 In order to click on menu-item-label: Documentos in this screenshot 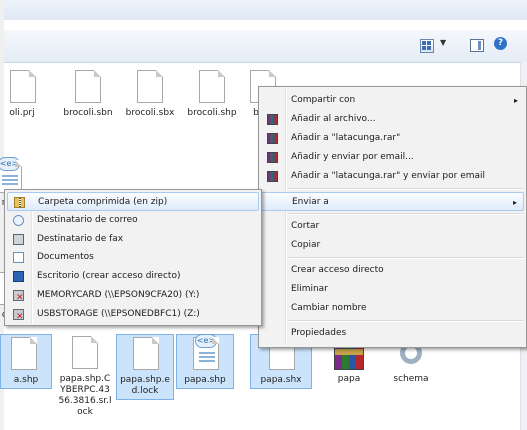, I will do `click(65, 257)`.